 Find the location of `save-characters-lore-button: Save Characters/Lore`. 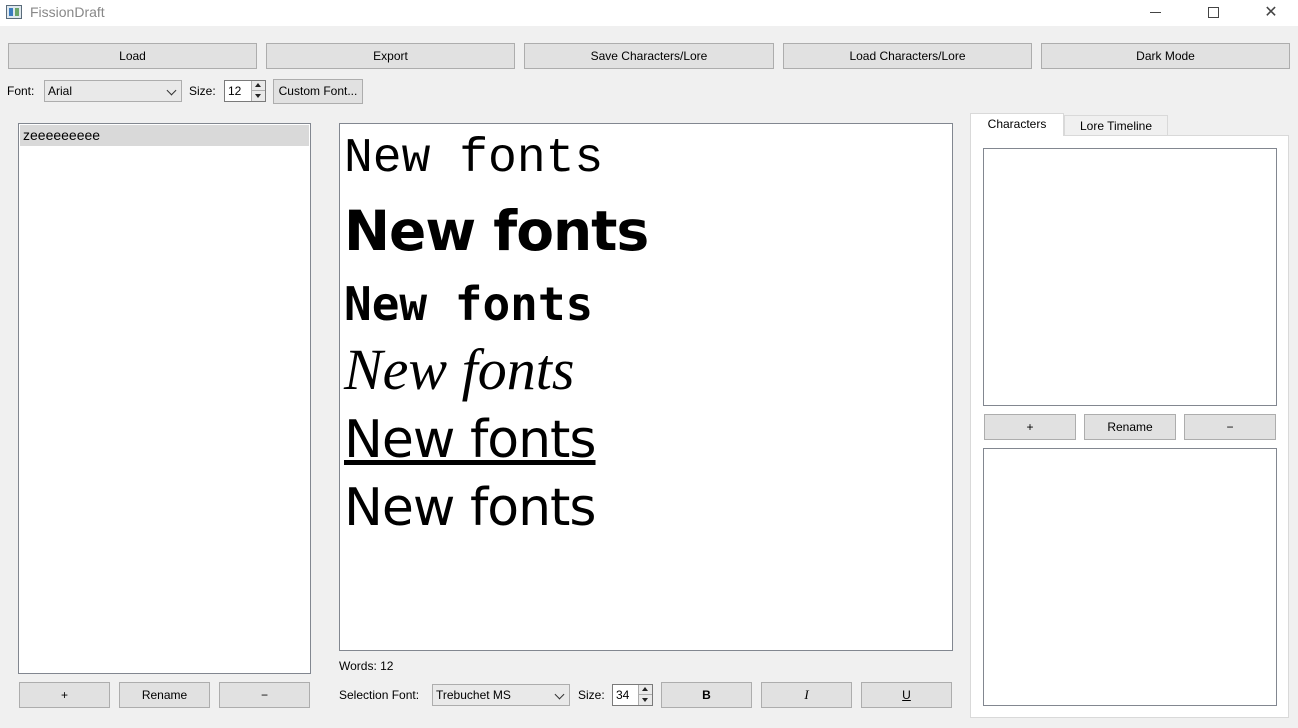

save-characters-lore-button: Save Characters/Lore is located at coordinates (649, 56).